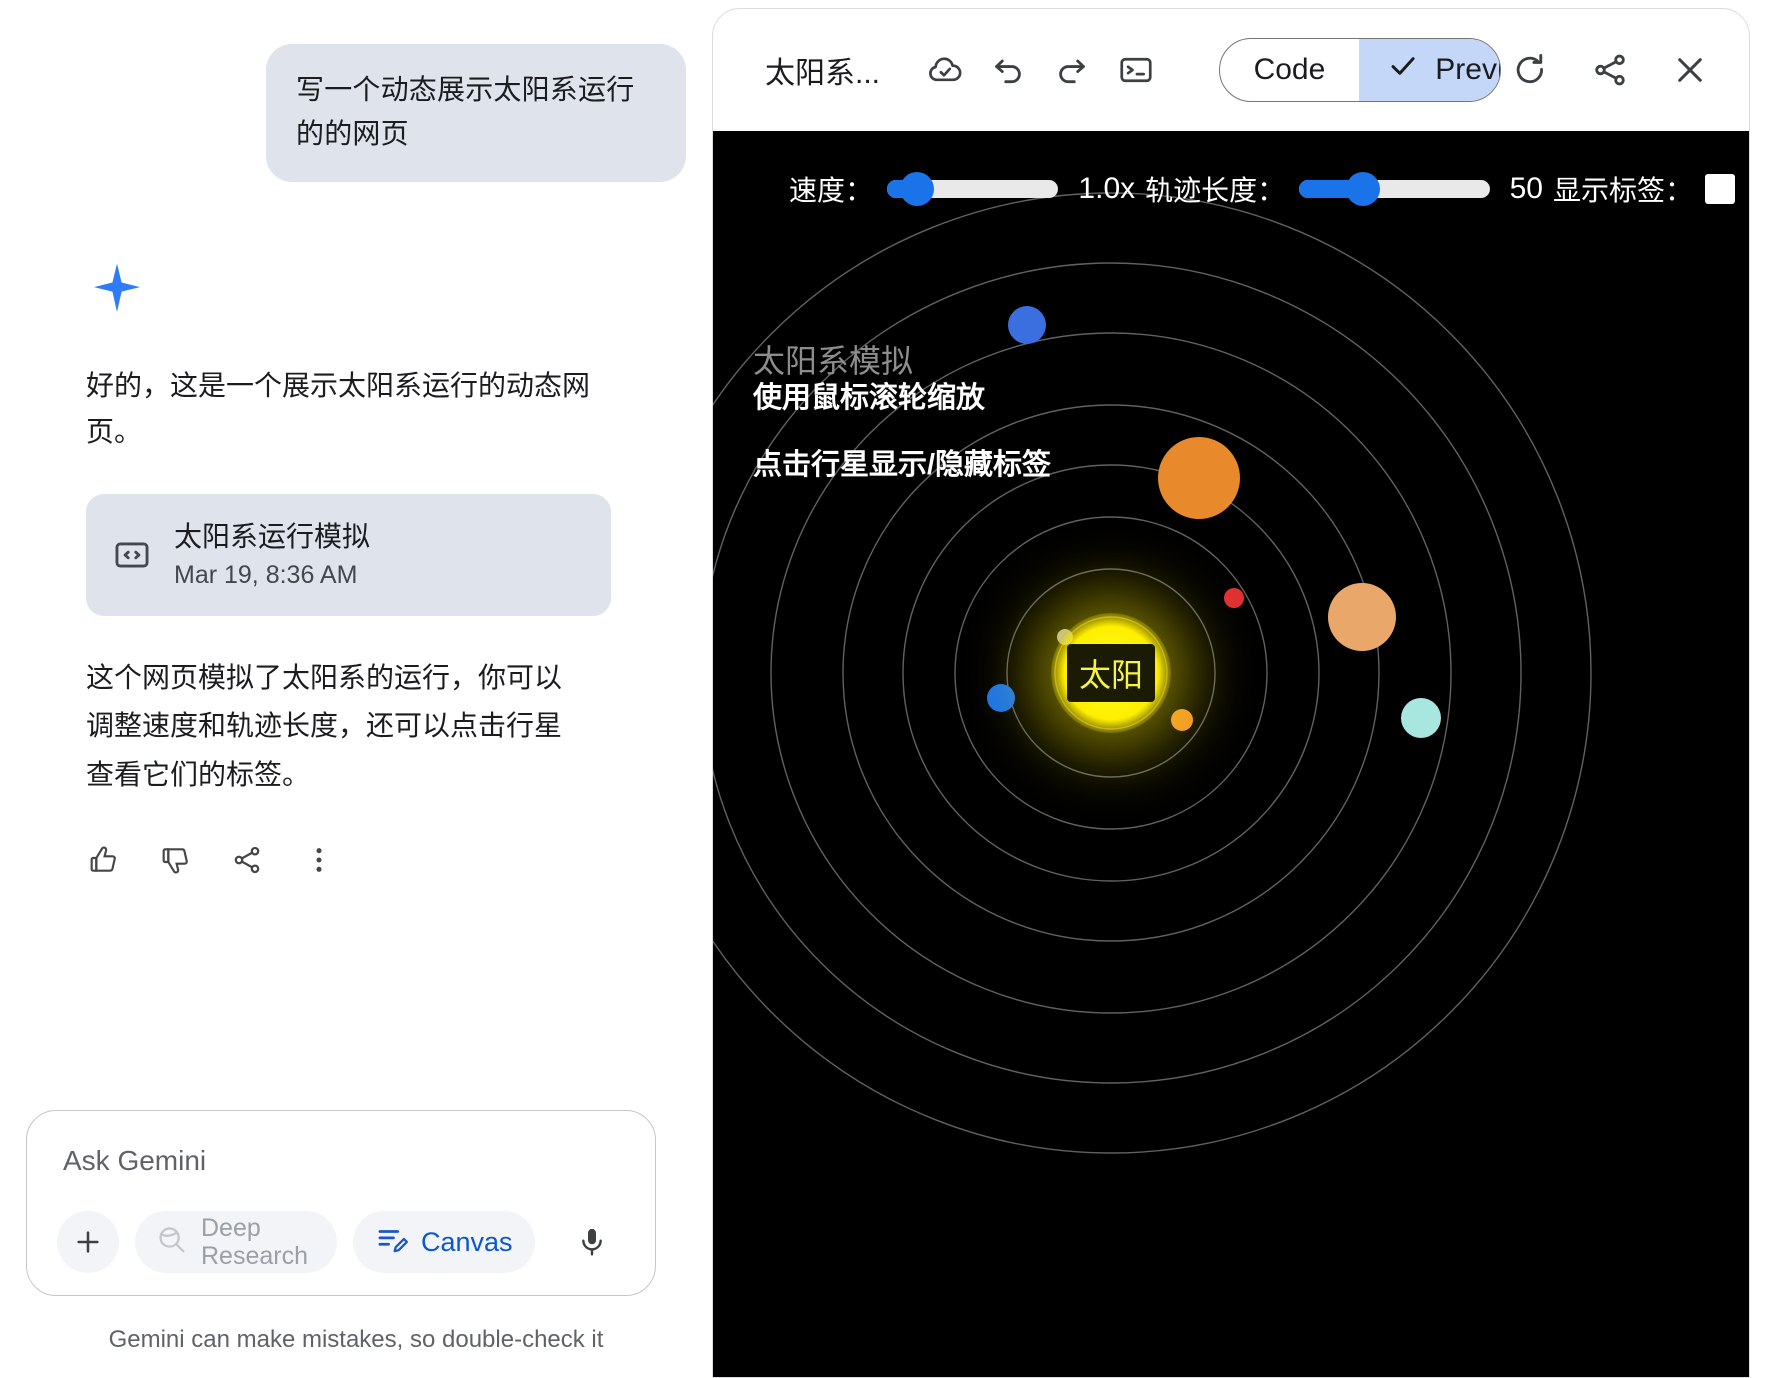  Describe the element at coordinates (917, 189) in the screenshot. I see `speed-slider-knob` at that location.